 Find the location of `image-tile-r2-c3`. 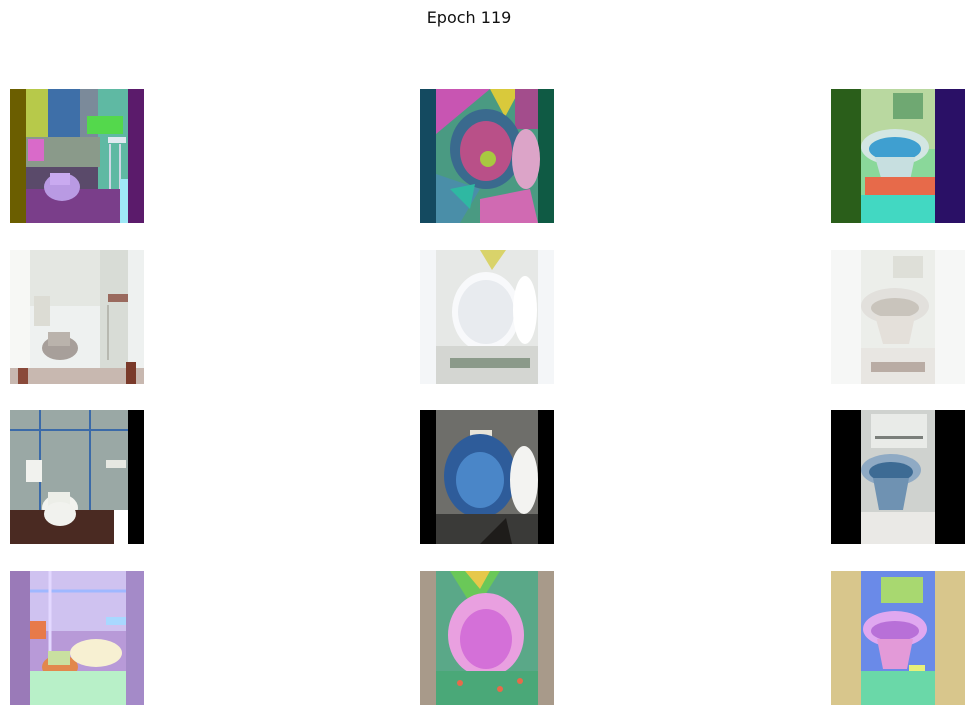

image-tile-r2-c3 is located at coordinates (898, 317).